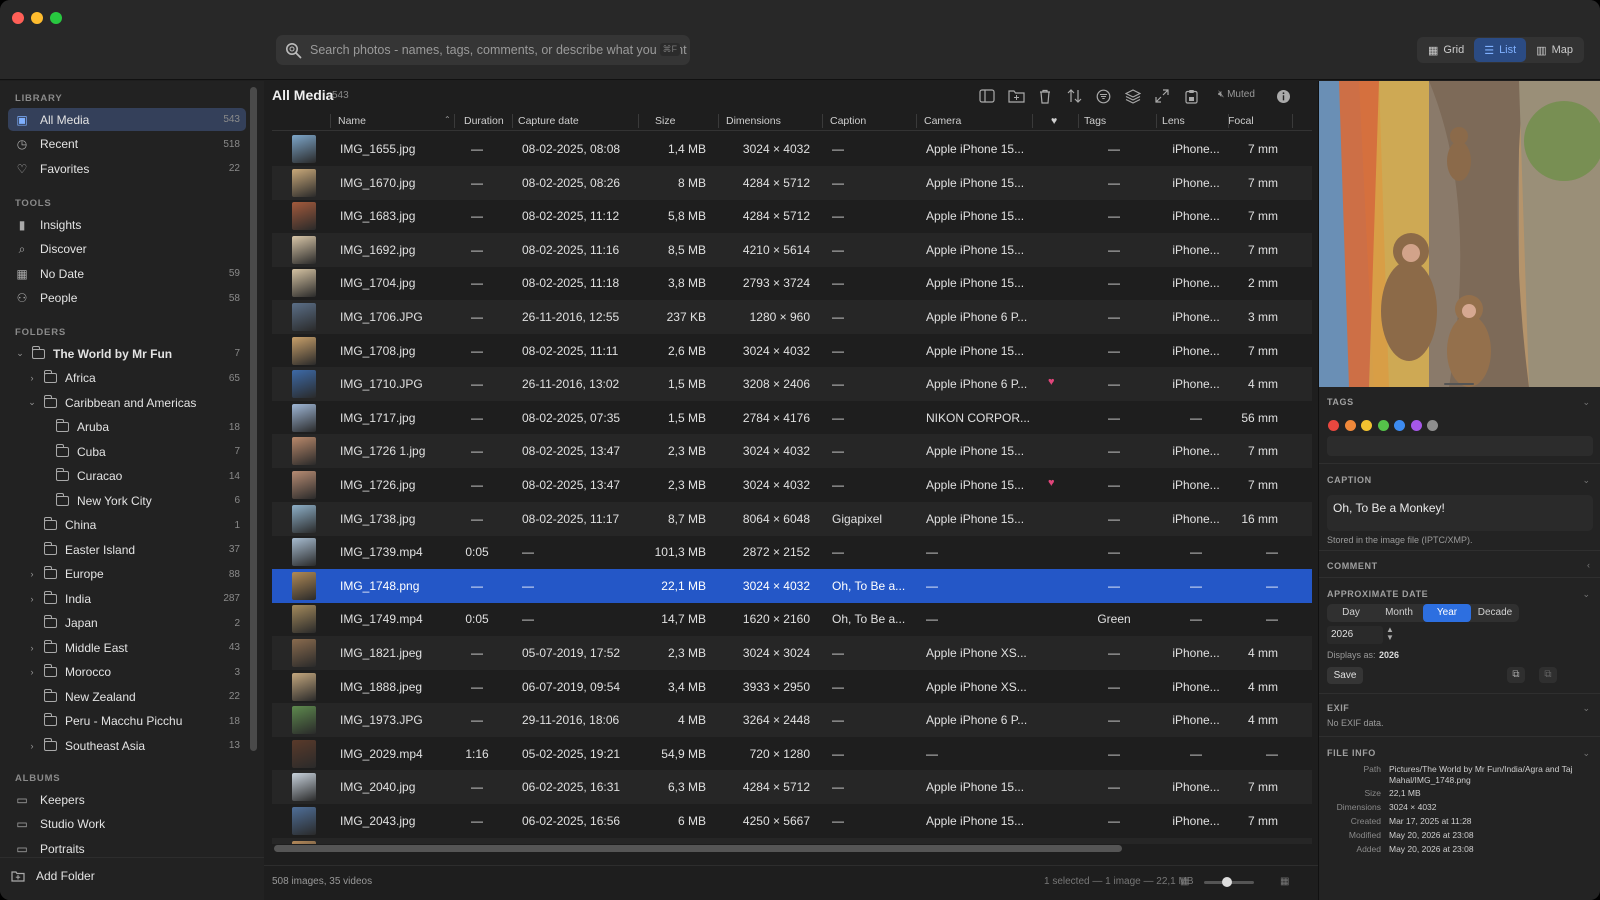 The width and height of the screenshot is (1600, 900). I want to click on stack-icon, so click(1133, 96).